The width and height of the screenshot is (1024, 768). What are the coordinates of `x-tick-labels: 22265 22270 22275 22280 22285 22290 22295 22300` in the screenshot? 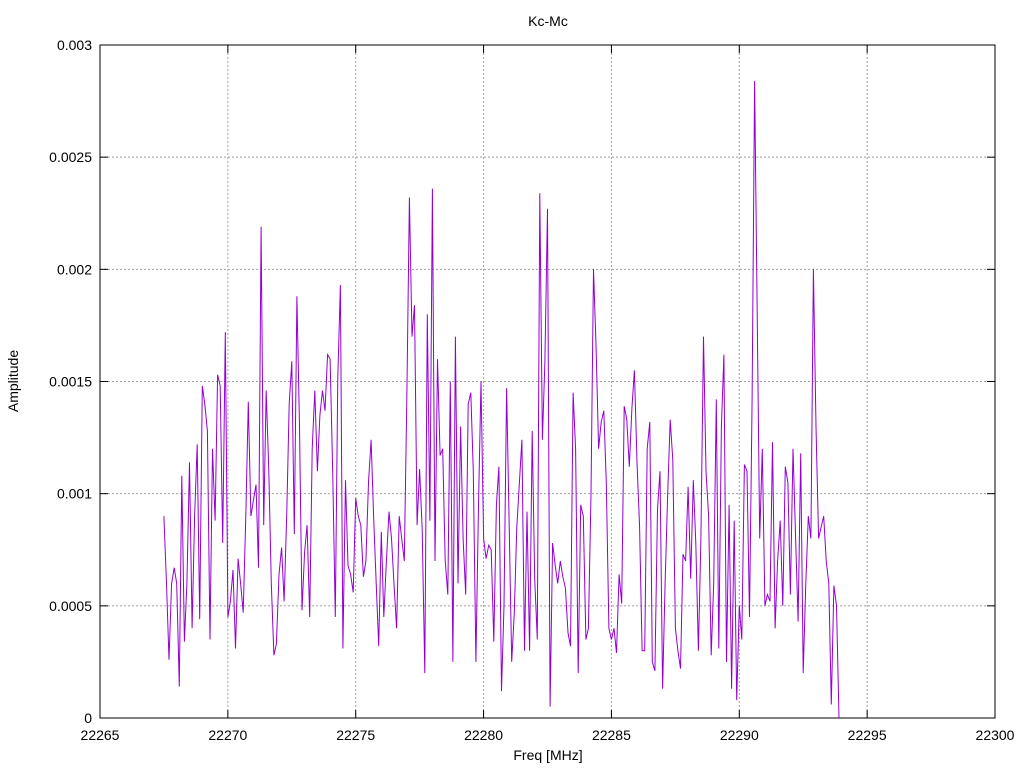 It's located at (548, 735).